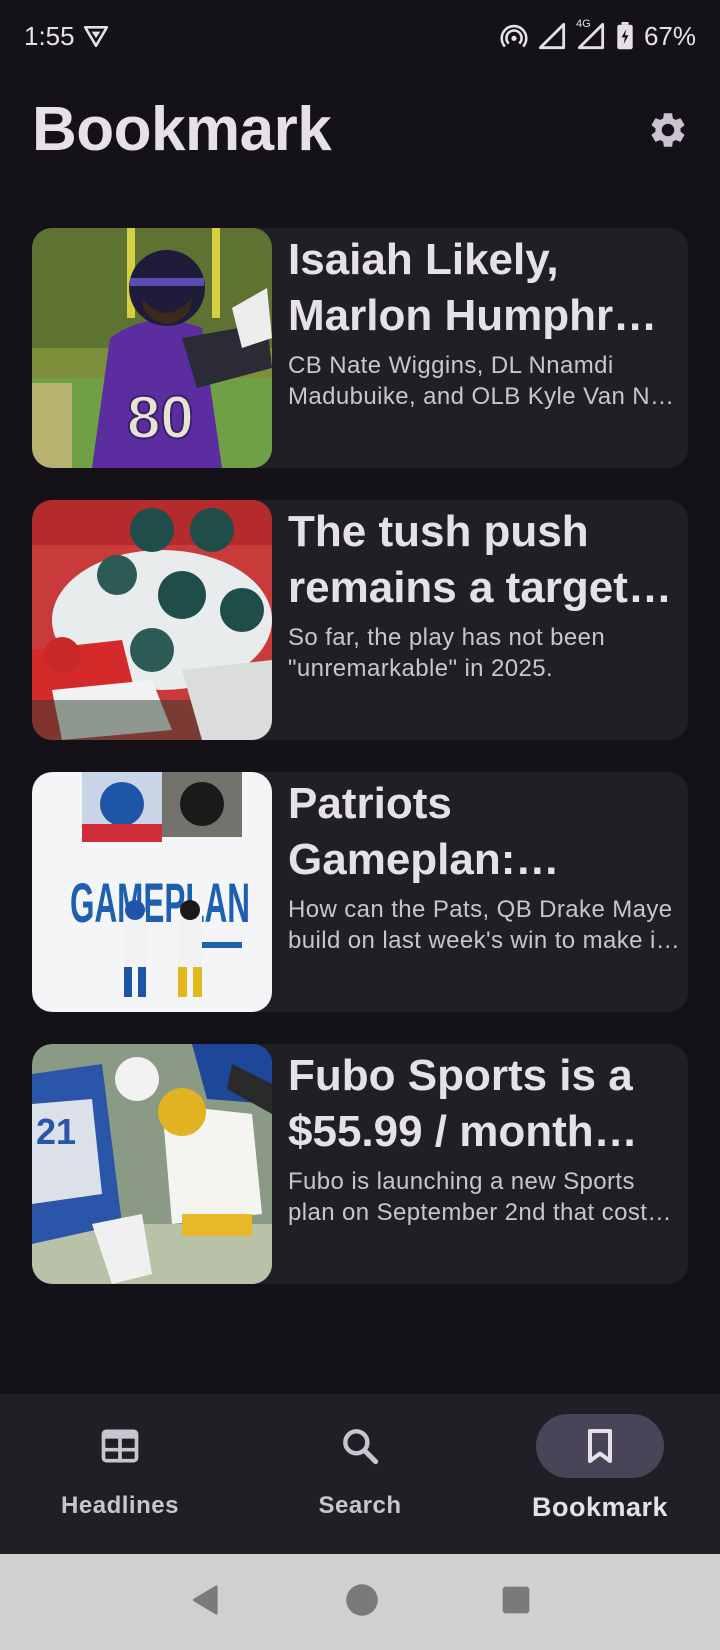  What do you see at coordinates (514, 36) in the screenshot?
I see `hotspot-icon` at bounding box center [514, 36].